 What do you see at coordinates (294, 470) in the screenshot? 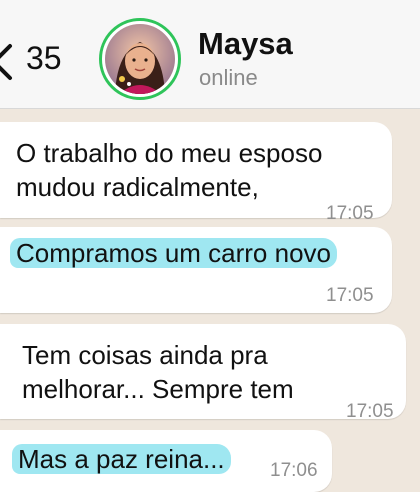
I see `message-time: 17:06` at bounding box center [294, 470].